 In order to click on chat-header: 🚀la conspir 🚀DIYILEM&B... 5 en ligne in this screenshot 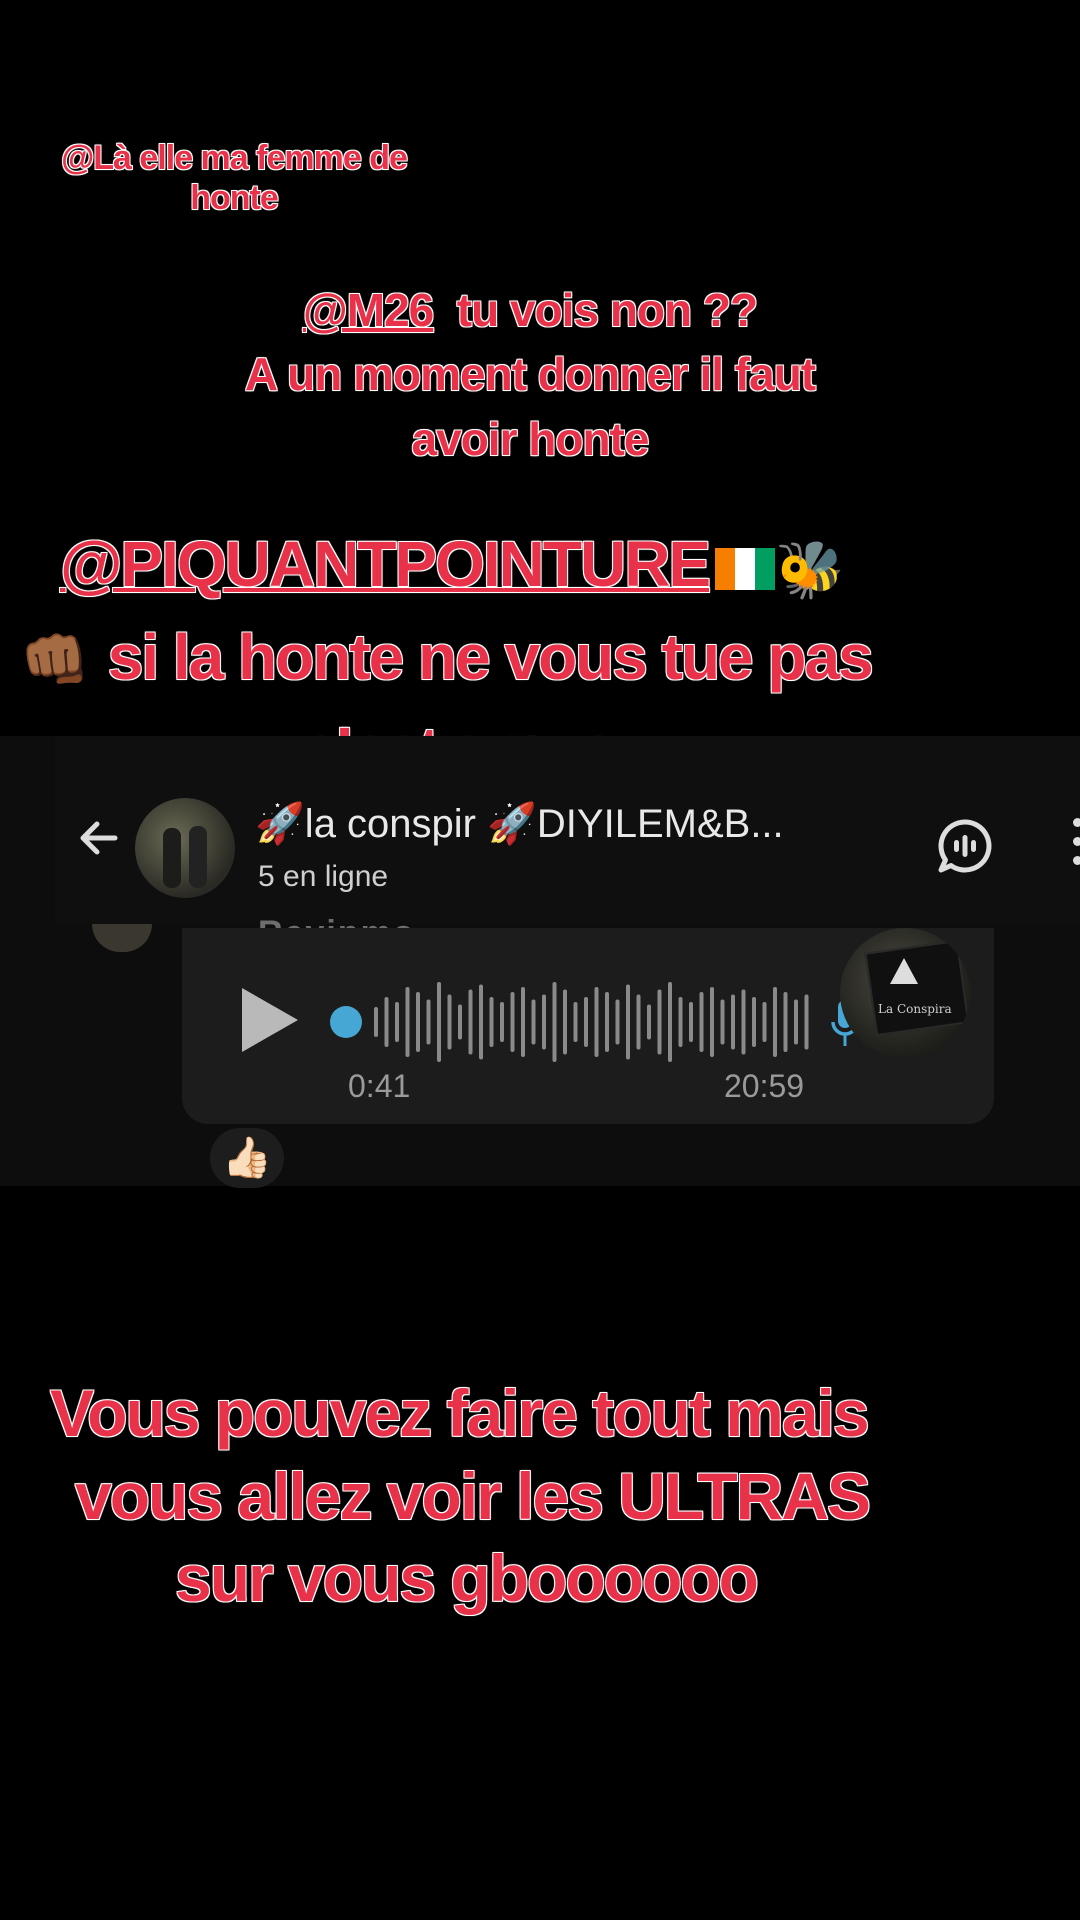, I will do `click(567, 830)`.